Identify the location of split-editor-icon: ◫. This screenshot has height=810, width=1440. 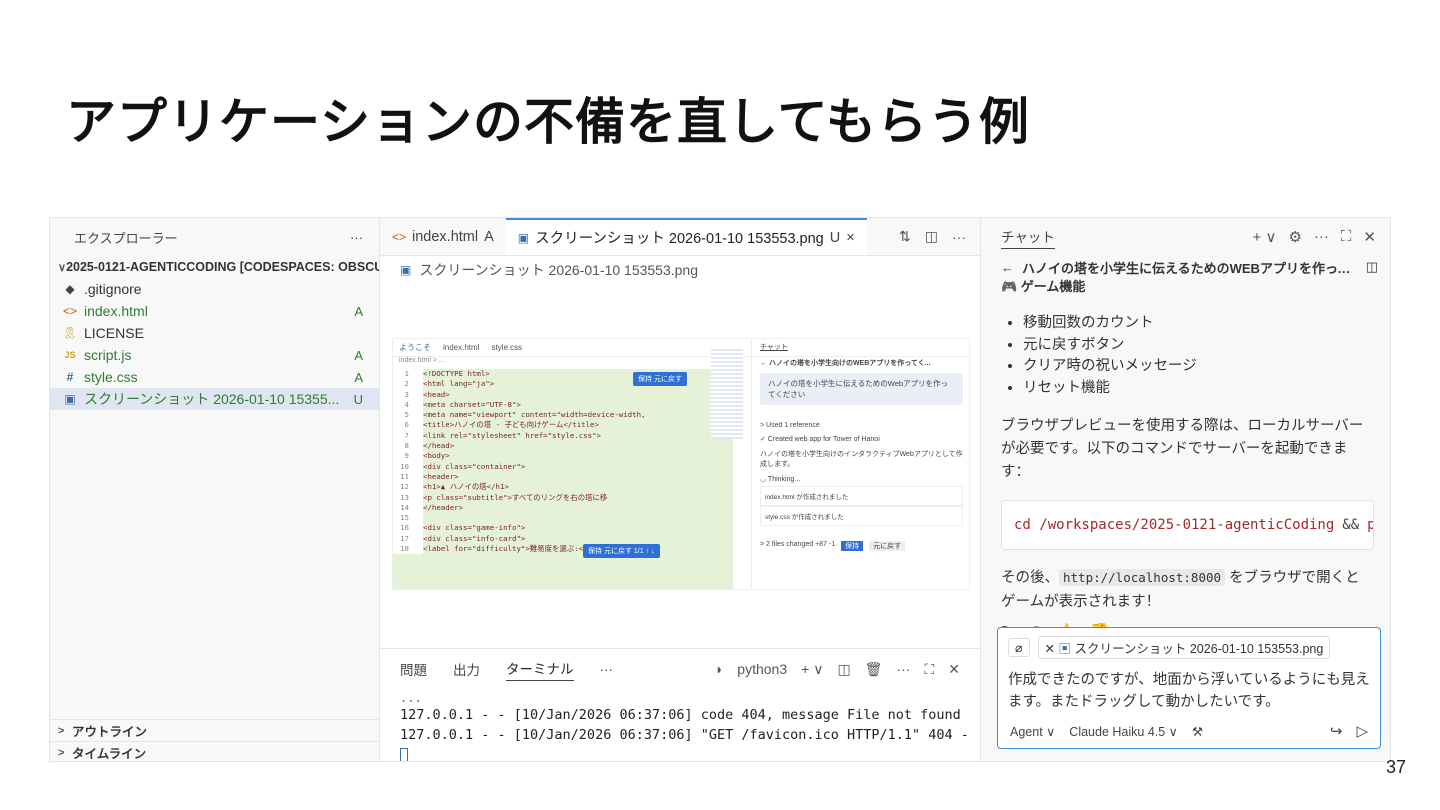
(931, 236).